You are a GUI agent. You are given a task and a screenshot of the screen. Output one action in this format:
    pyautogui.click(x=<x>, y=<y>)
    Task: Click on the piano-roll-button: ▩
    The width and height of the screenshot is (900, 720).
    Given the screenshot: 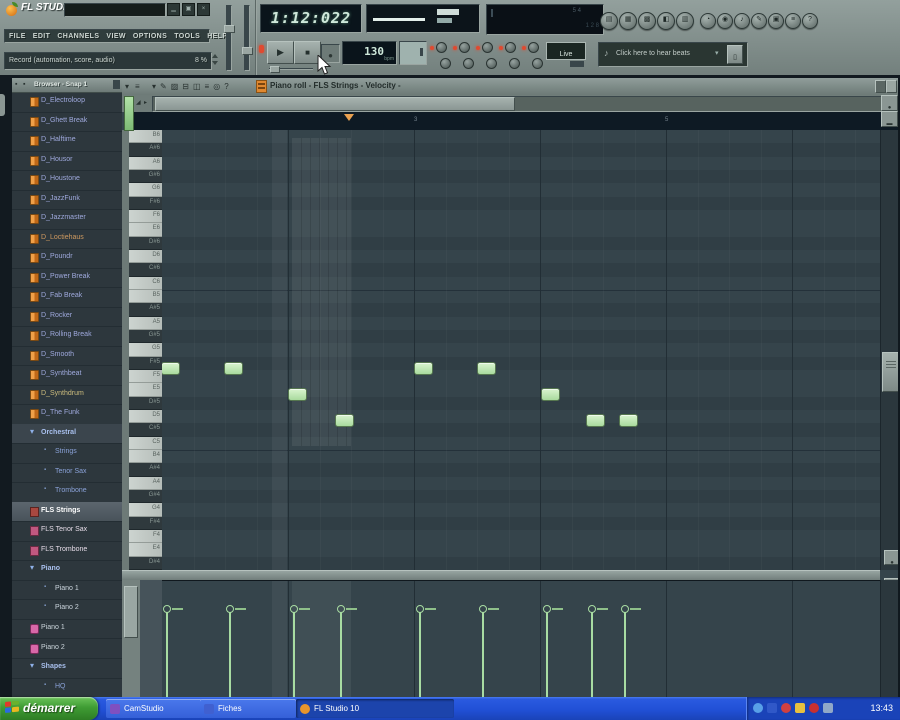 What is the action you would take?
    pyautogui.click(x=647, y=21)
    